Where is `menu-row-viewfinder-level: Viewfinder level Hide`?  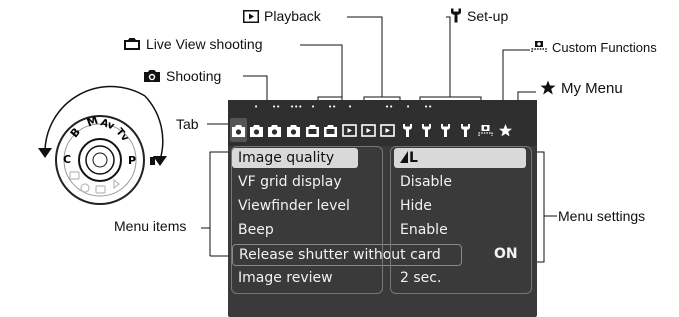 menu-row-viewfinder-level: Viewfinder level Hide is located at coordinates (382, 207).